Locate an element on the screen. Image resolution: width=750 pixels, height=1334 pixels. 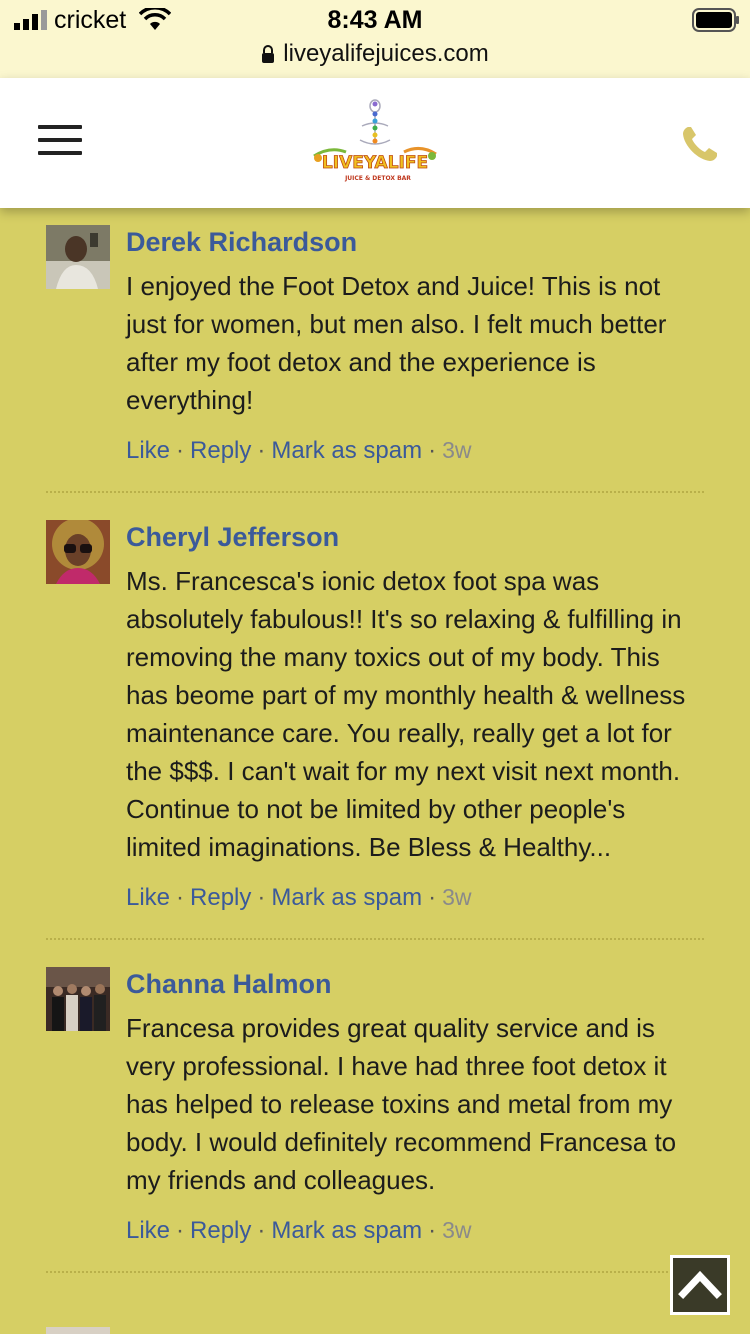
site-logo: LIVEYALIFE JUICE & DETOX BAR is located at coordinates (375, 141).